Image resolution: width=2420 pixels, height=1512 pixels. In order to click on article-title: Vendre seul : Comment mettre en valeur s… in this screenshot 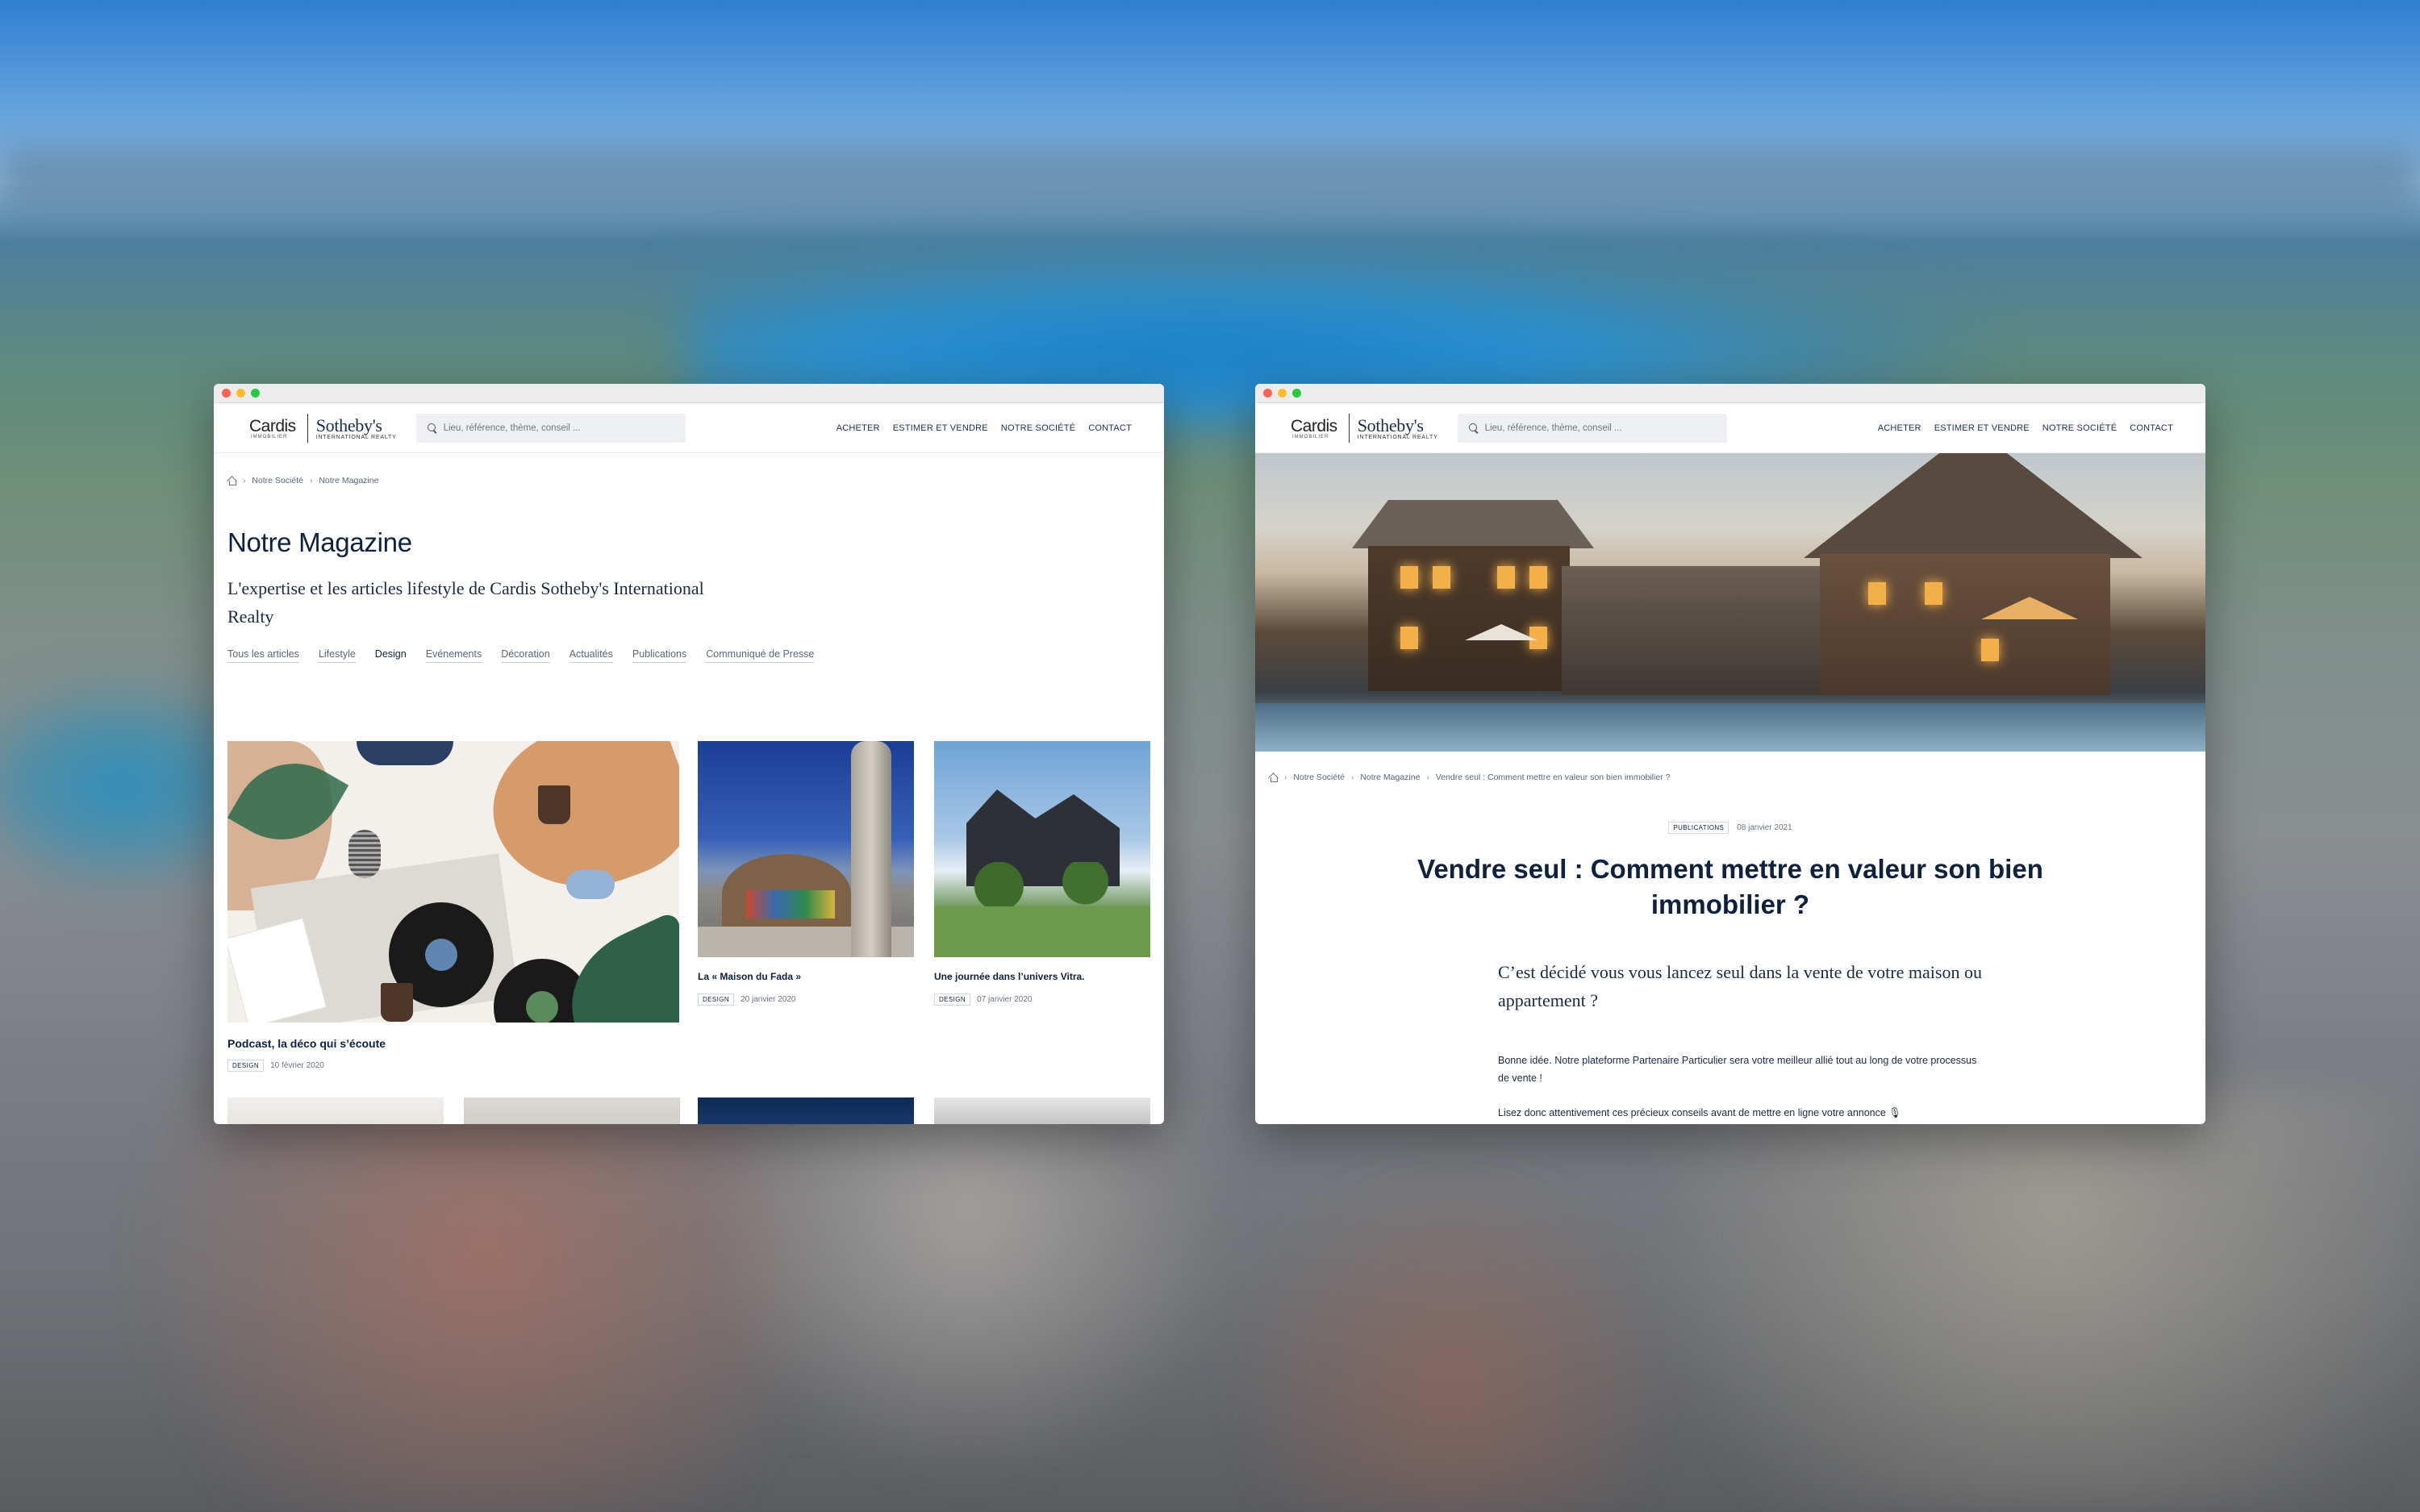, I will do `click(1730, 886)`.